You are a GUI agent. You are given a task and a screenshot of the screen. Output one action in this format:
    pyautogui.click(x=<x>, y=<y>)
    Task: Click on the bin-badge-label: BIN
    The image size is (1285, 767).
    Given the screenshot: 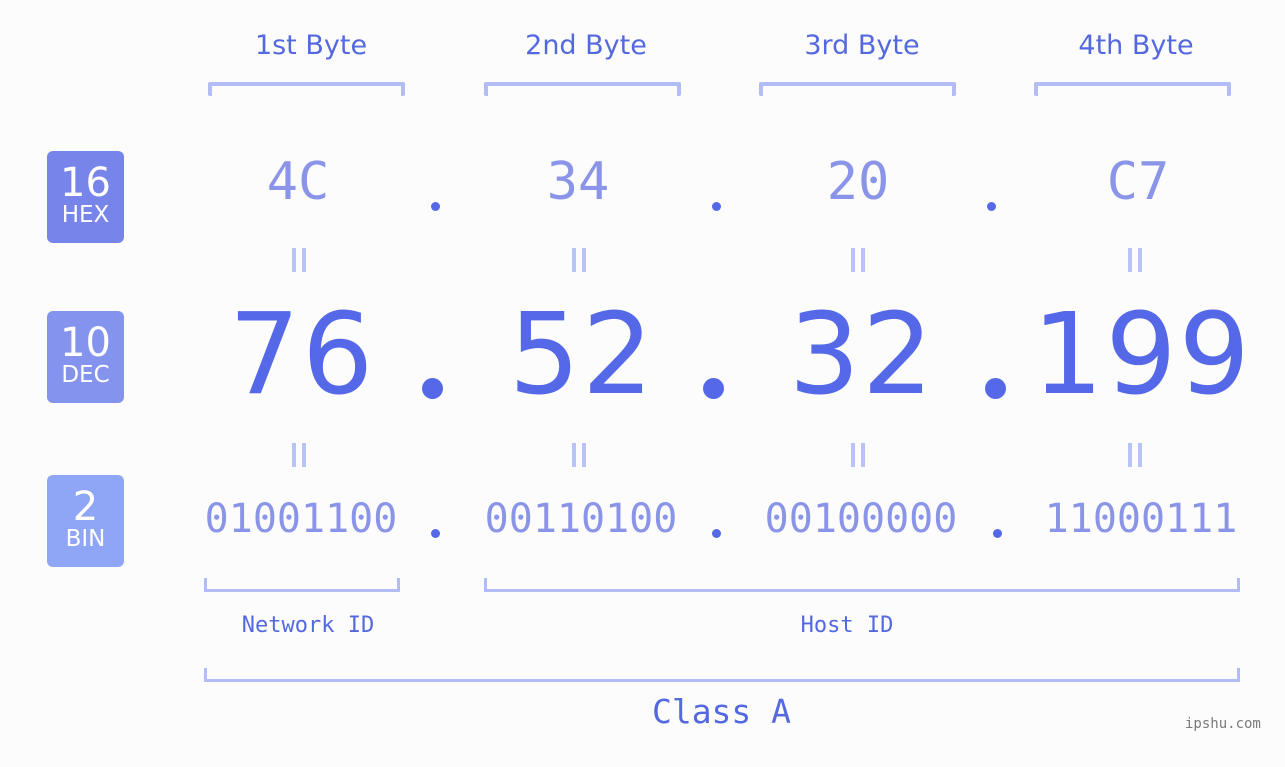 What is the action you would take?
    pyautogui.click(x=85, y=539)
    